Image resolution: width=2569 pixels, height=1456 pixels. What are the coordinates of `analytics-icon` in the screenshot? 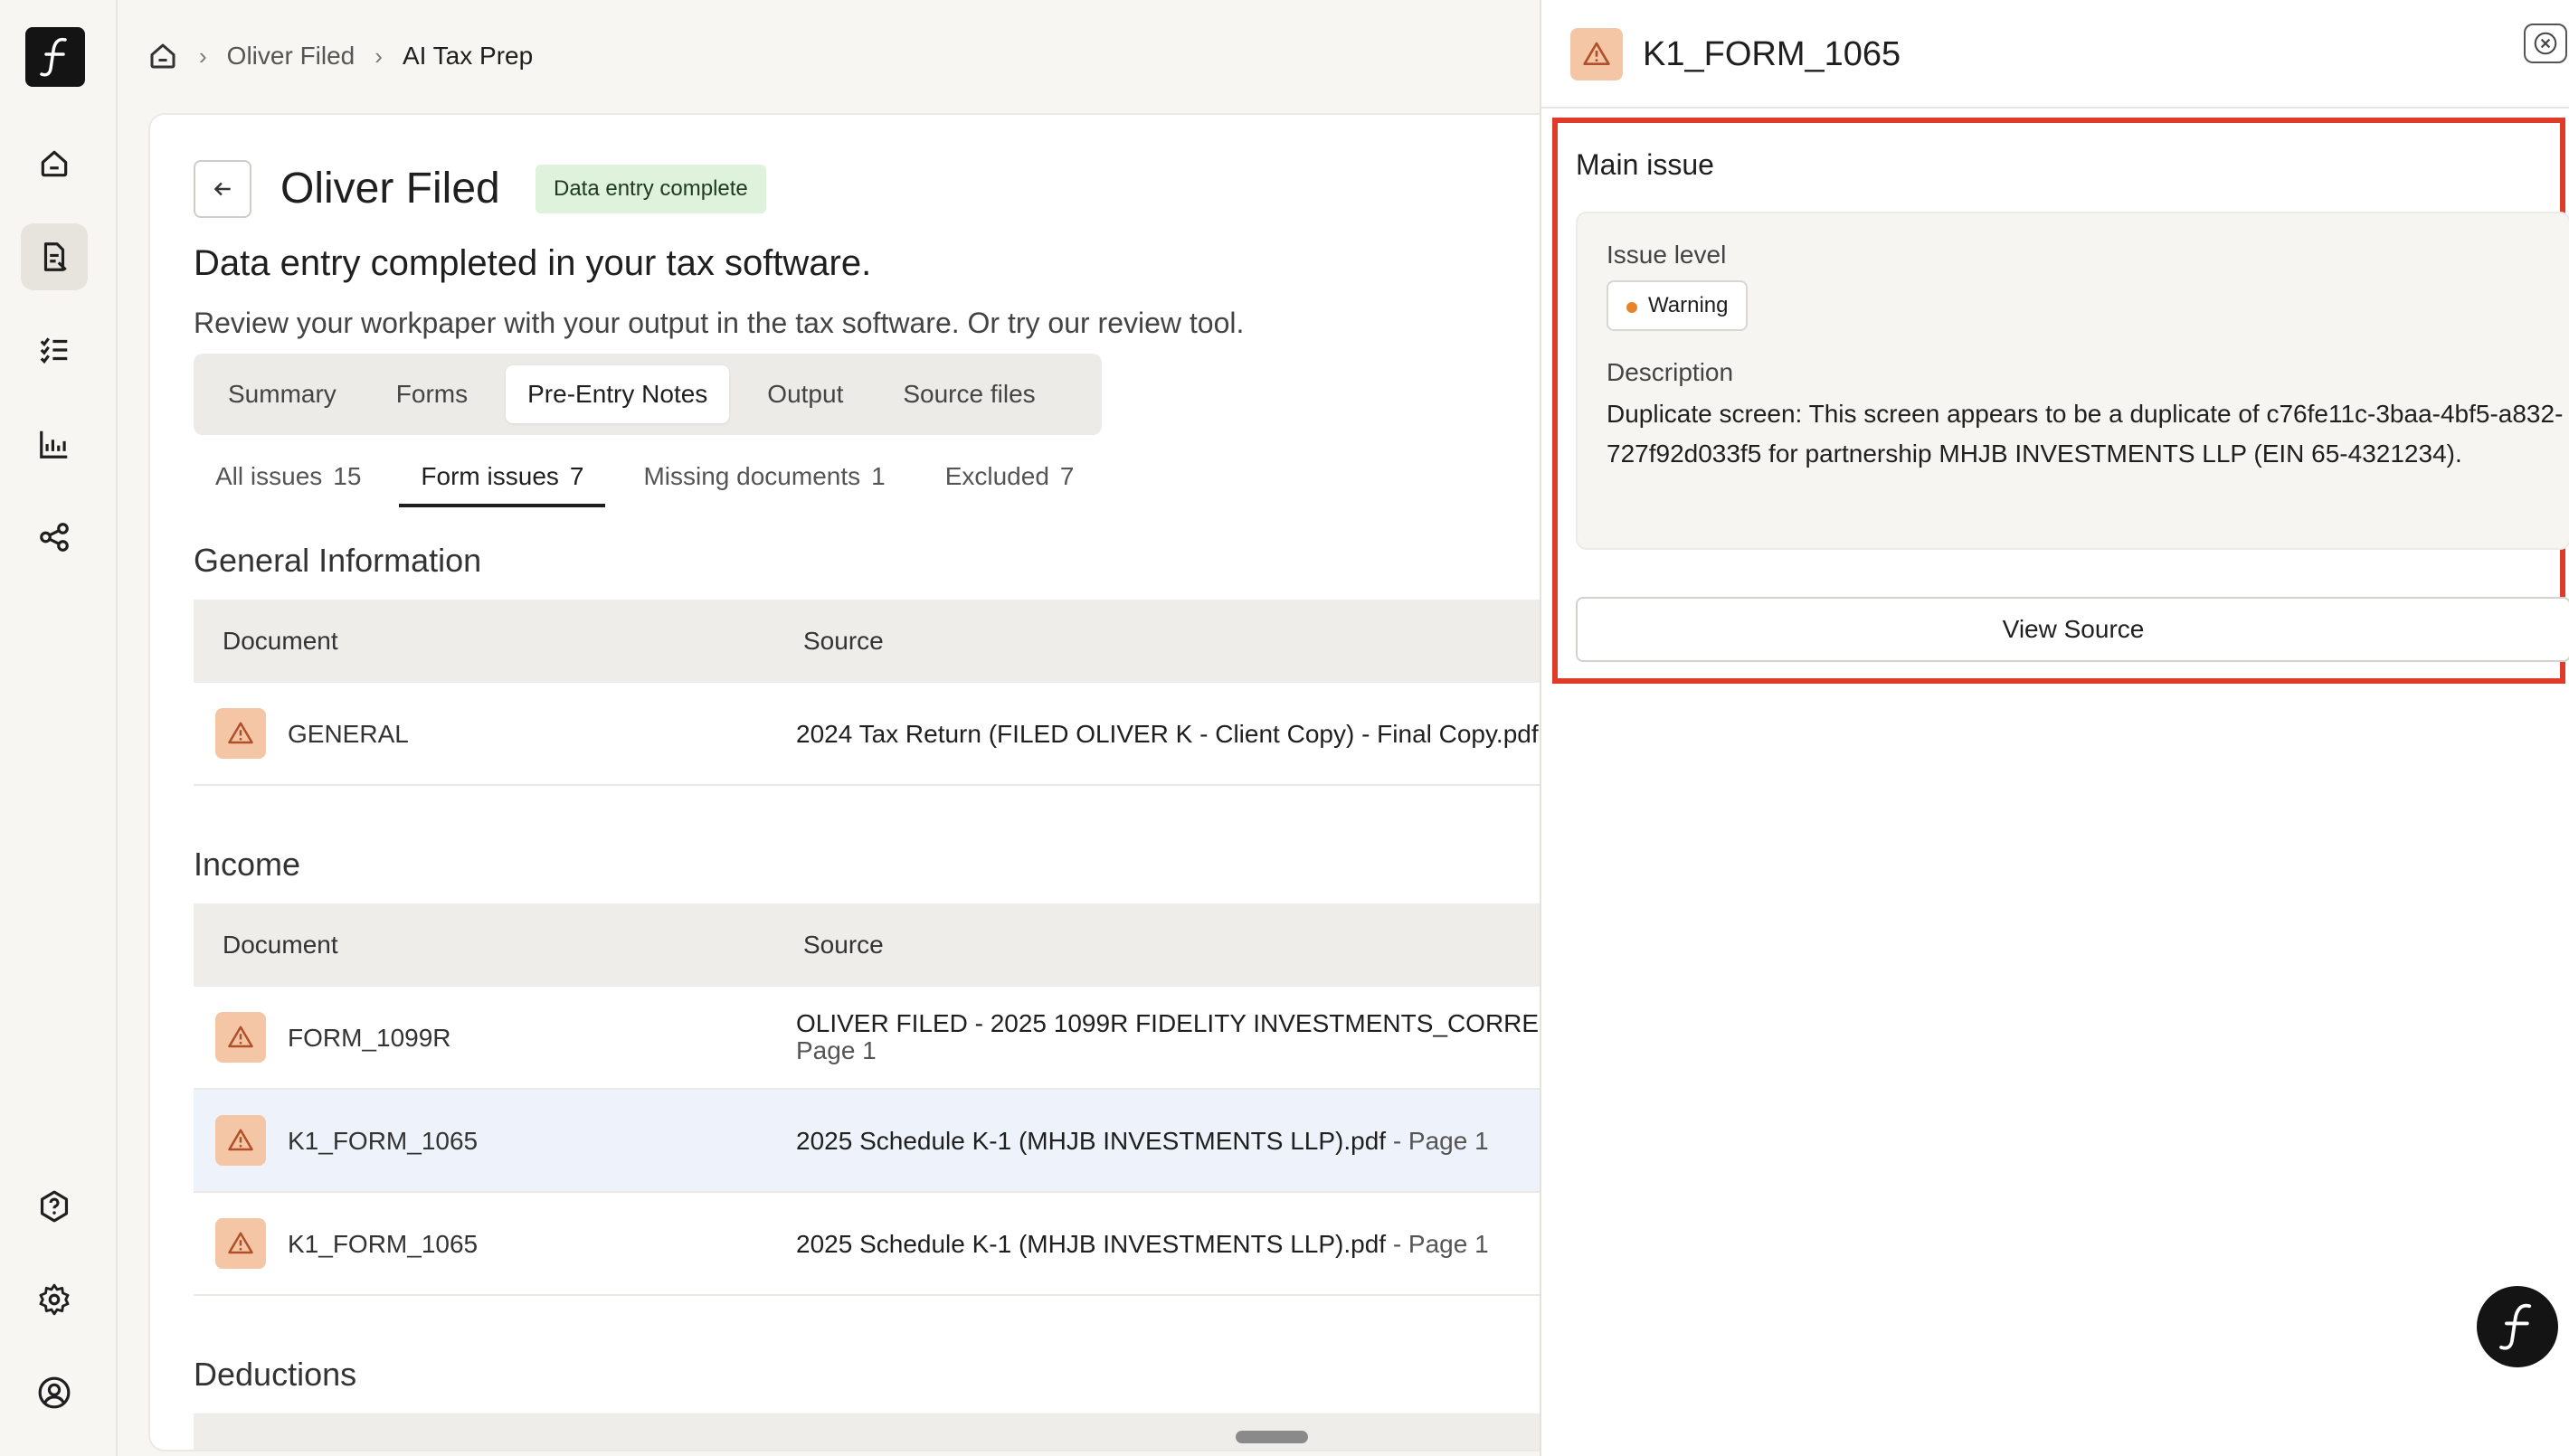 It's located at (54, 444).